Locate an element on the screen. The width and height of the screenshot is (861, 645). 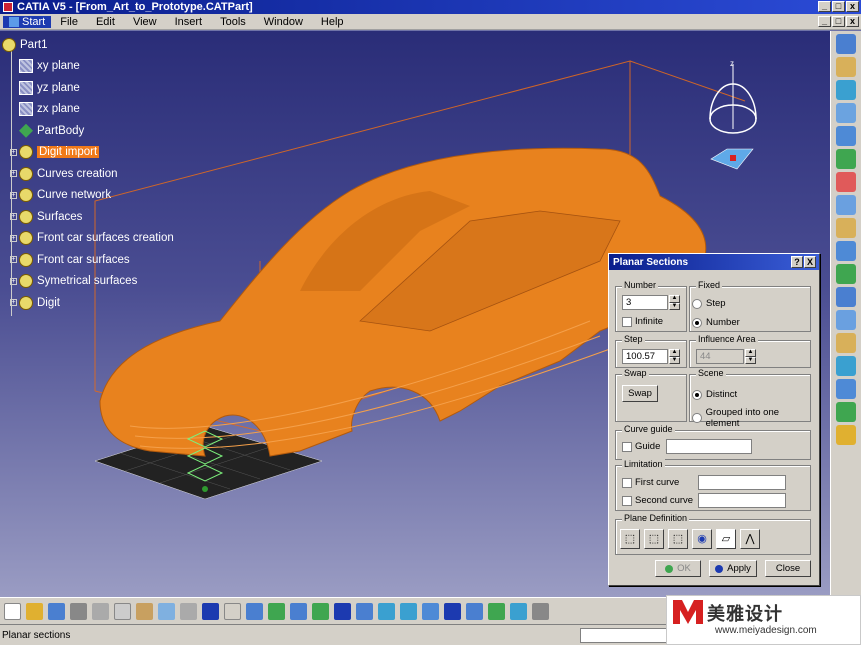
whats-this-icon is located at coordinates (210, 611).